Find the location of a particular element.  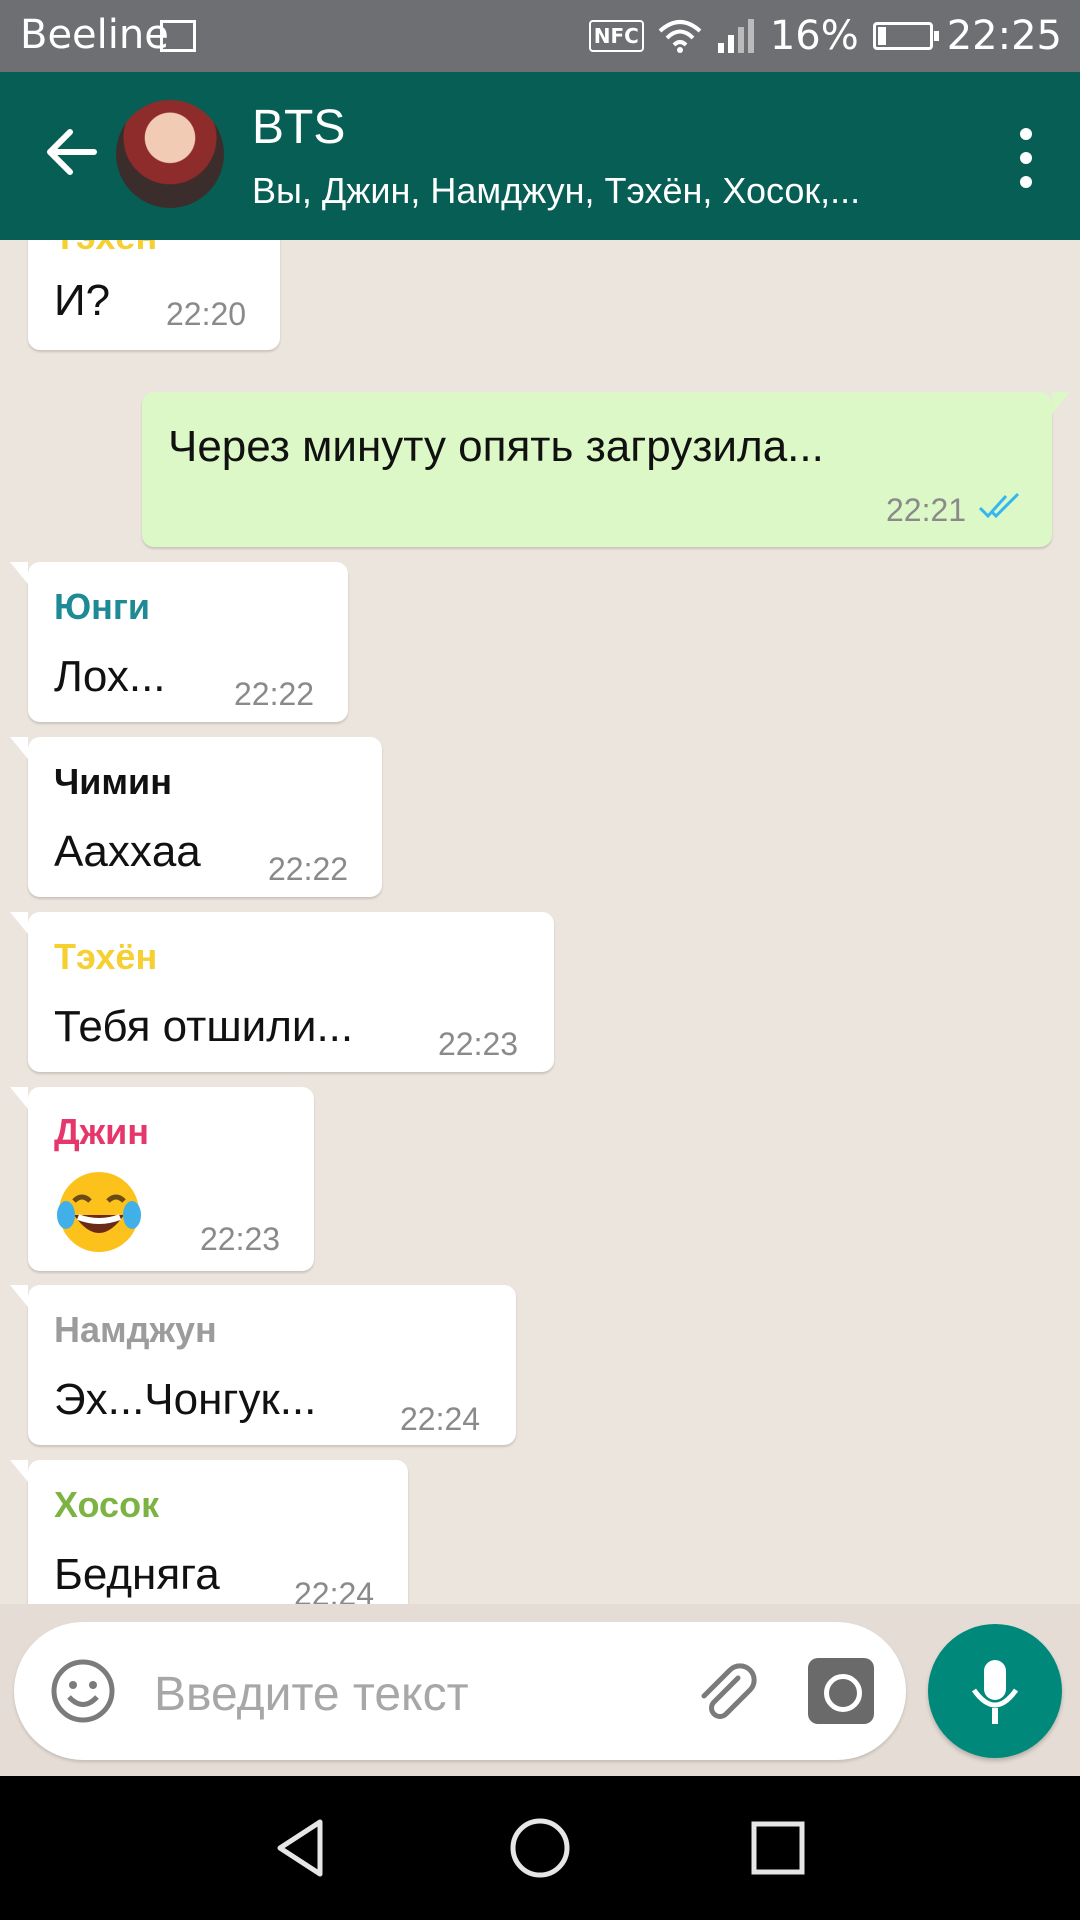

message-bubble: Джин 22:23 is located at coordinates (162, 1179).